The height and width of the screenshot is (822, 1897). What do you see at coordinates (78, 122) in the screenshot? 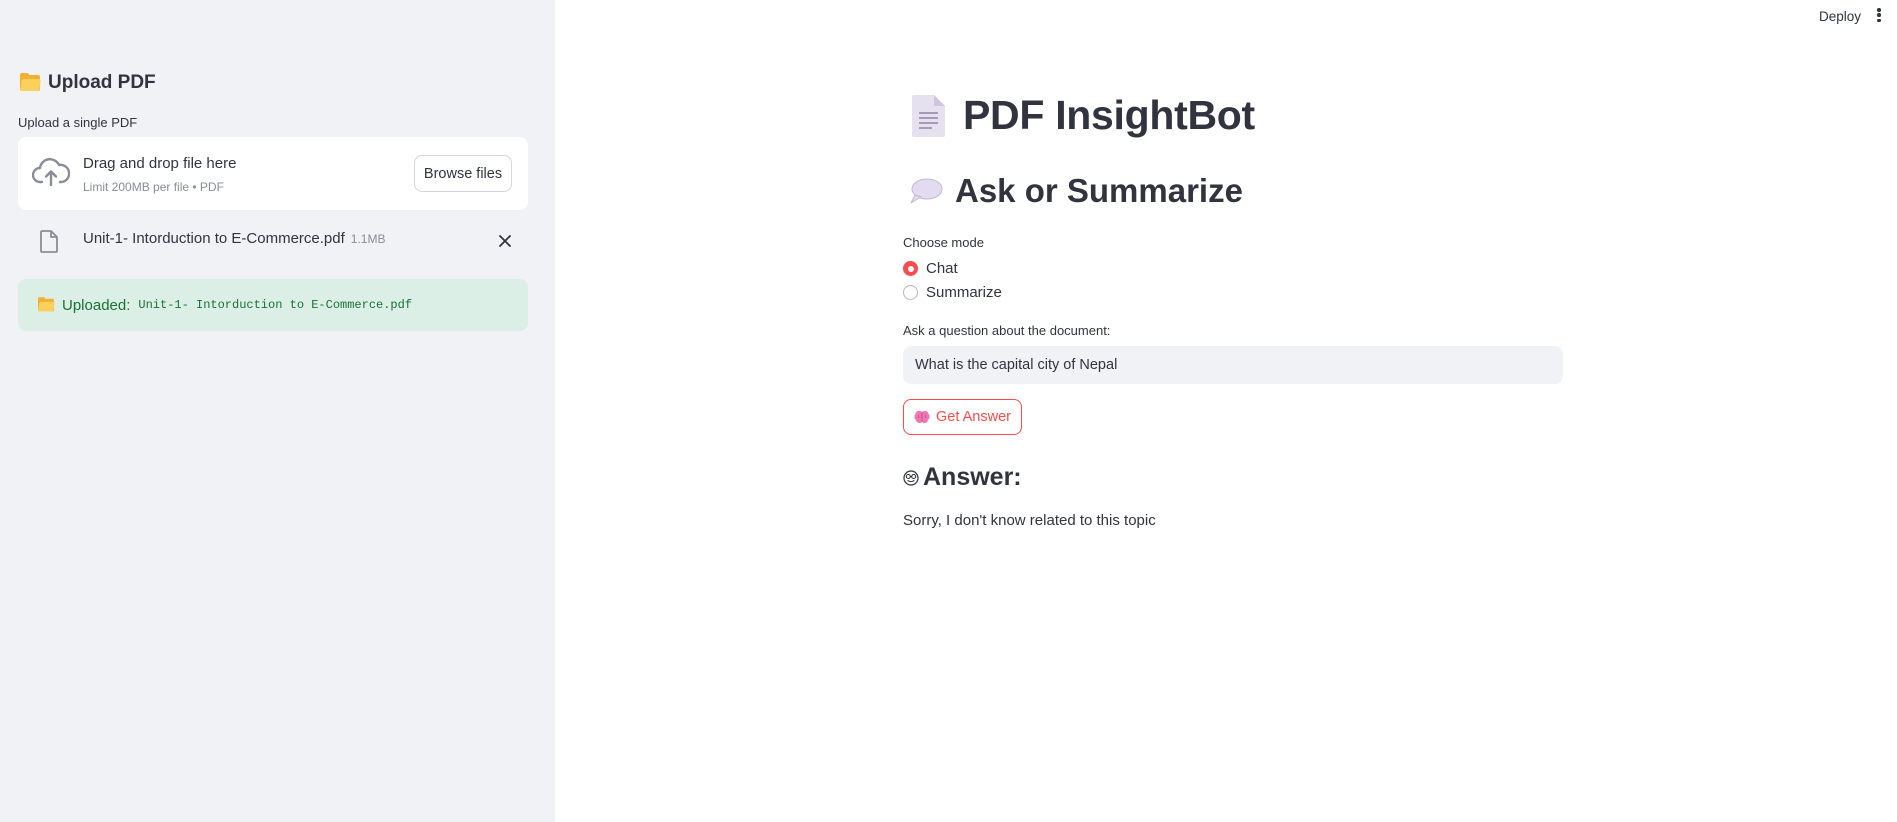
I see `upload-label: Upload a single PDF` at bounding box center [78, 122].